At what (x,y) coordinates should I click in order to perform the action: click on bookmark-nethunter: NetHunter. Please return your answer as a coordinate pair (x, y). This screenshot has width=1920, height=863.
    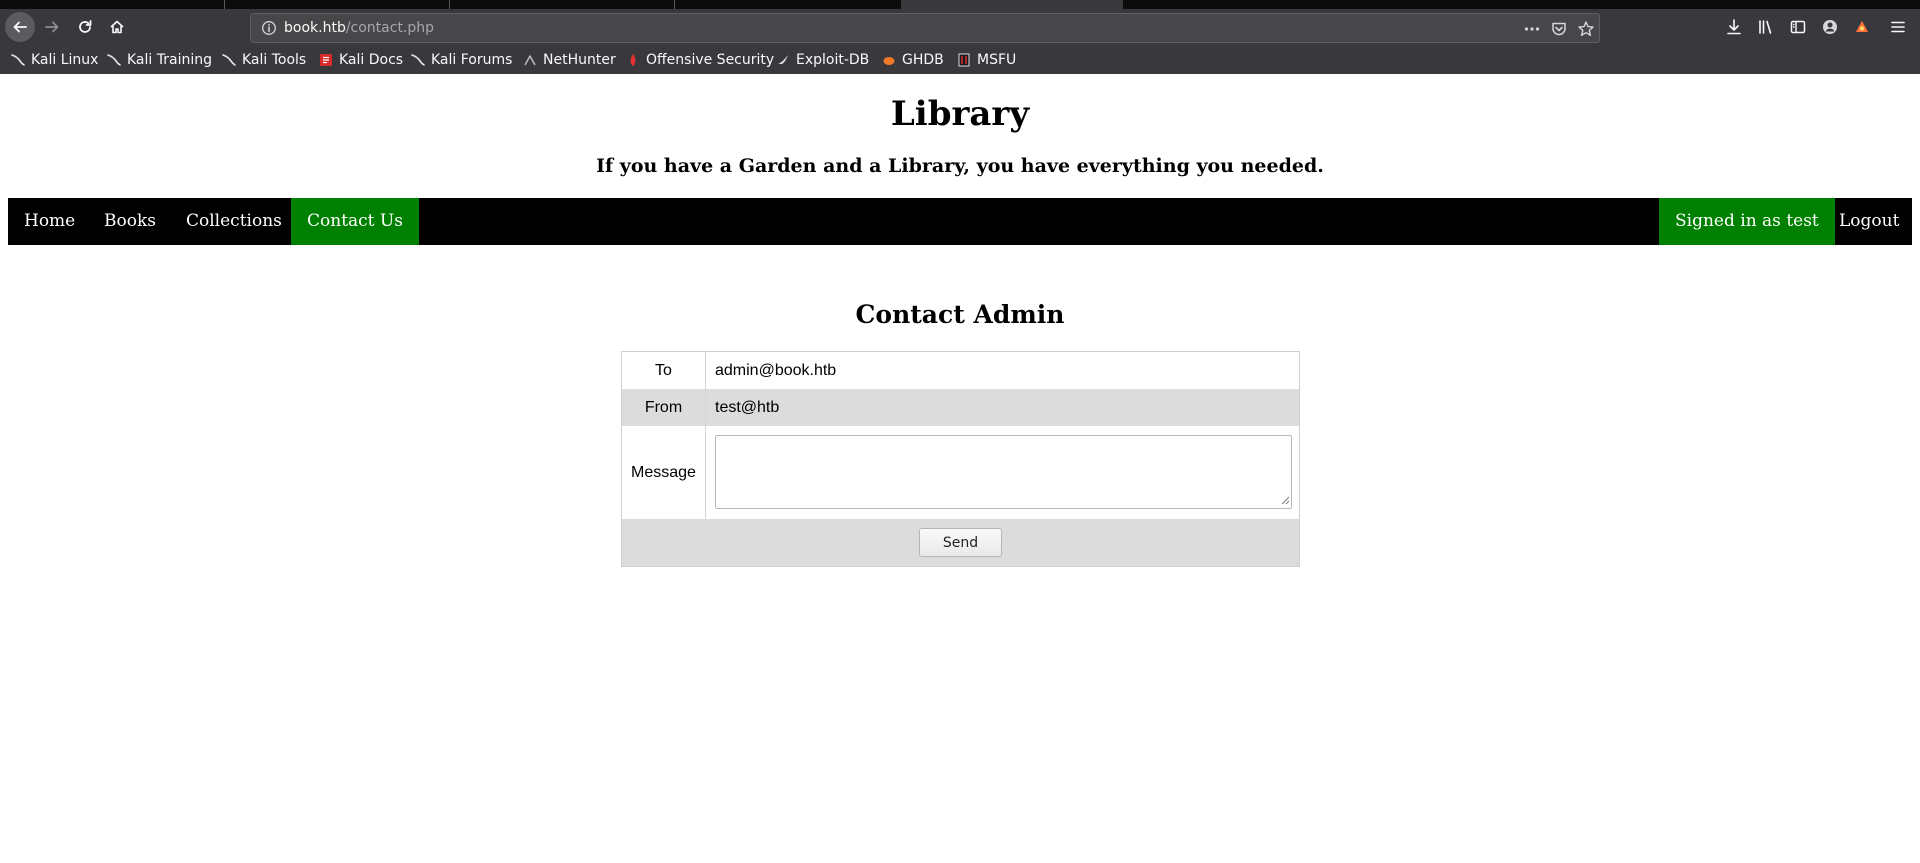
    Looking at the image, I should click on (569, 60).